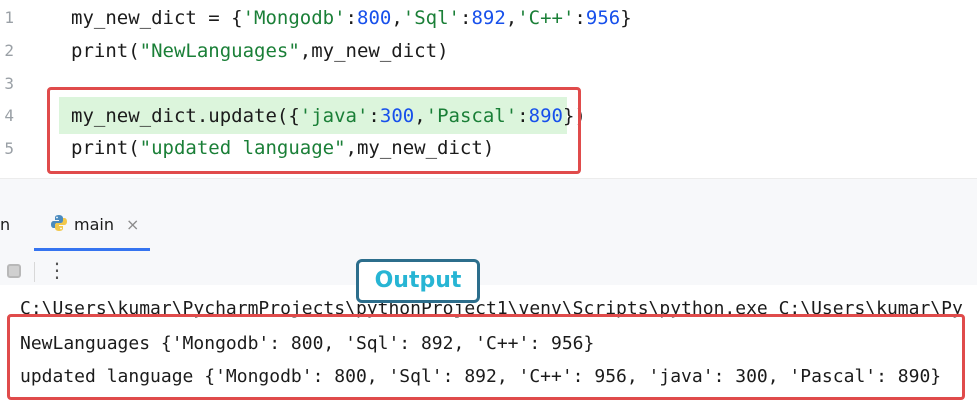 This screenshot has height=413, width=977. What do you see at coordinates (59, 223) in the screenshot?
I see `python-icon` at bounding box center [59, 223].